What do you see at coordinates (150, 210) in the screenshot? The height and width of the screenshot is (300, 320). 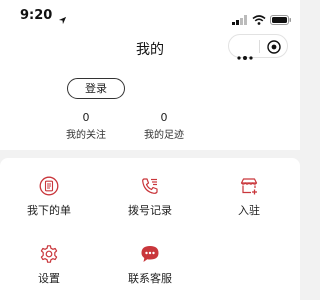 I see `menu-item-label: 拨号记录` at bounding box center [150, 210].